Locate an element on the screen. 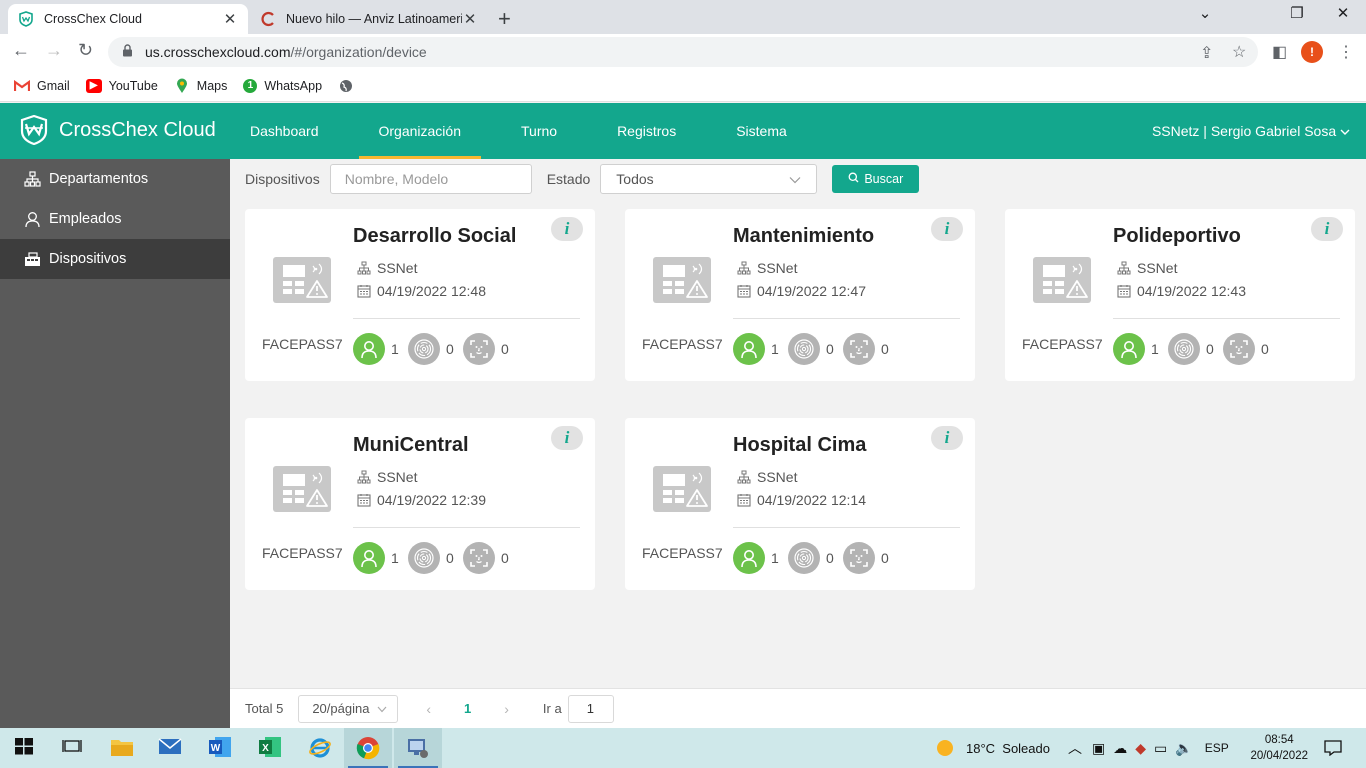 The image size is (1366, 768). face-id-icon is located at coordinates (859, 349).